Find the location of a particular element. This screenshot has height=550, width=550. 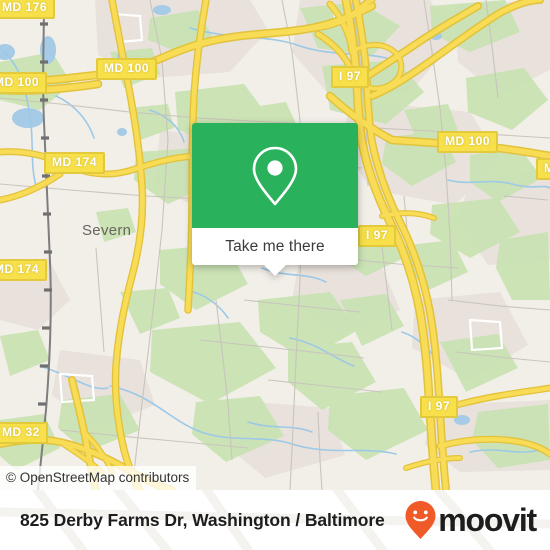

road-shield-md100-far-east: MD 100 is located at coordinates (543, 169).